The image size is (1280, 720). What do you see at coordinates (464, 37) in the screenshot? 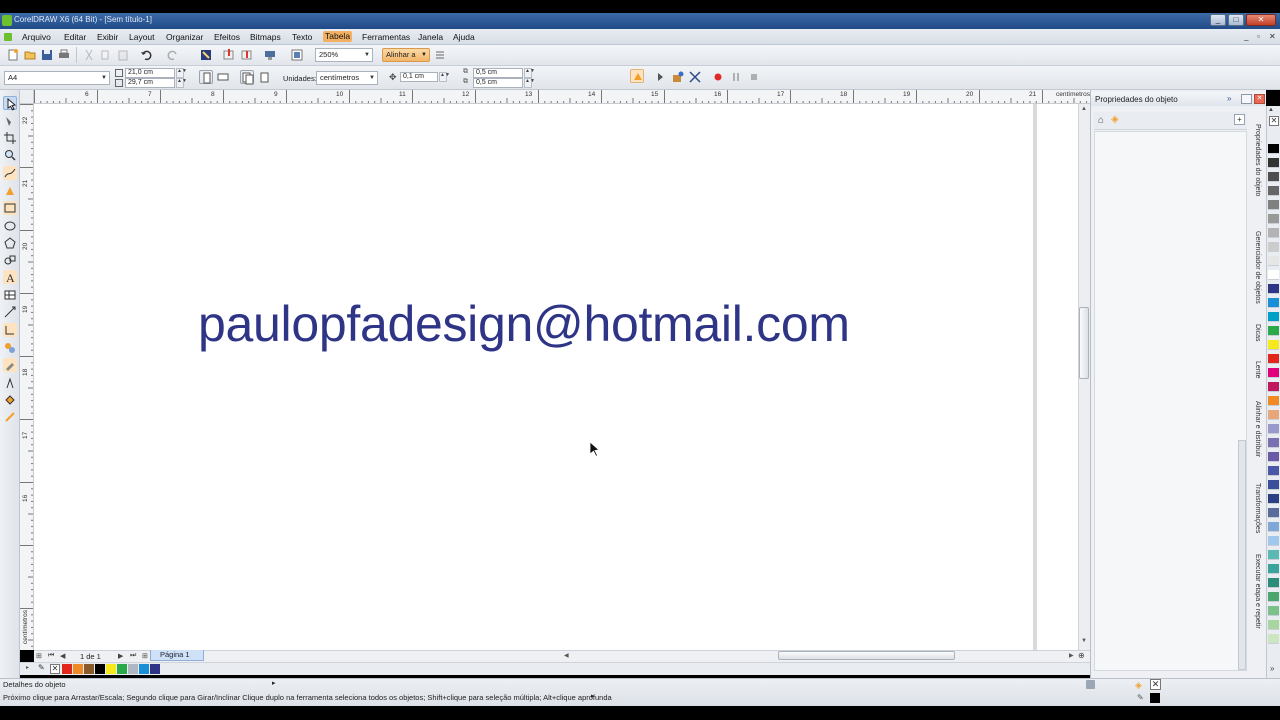
I see `menu-ajuda: Ajuda` at bounding box center [464, 37].